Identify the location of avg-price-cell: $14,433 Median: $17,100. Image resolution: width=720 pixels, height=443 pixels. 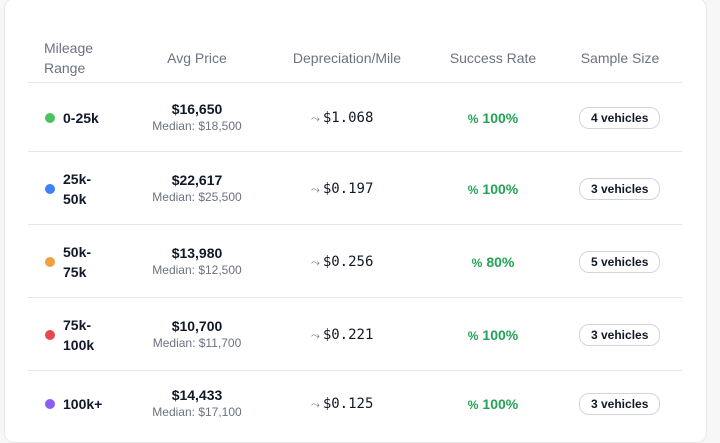
(197, 403).